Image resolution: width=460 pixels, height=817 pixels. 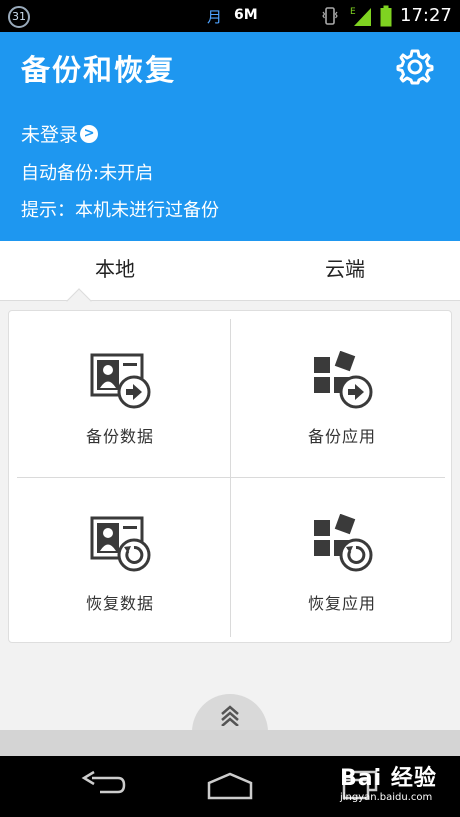 I want to click on back-icon, so click(x=103, y=785).